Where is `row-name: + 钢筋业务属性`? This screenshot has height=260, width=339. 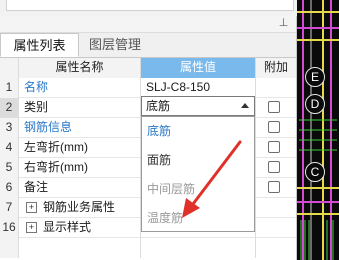
row-name: + 钢筋业务属性 is located at coordinates (80, 208).